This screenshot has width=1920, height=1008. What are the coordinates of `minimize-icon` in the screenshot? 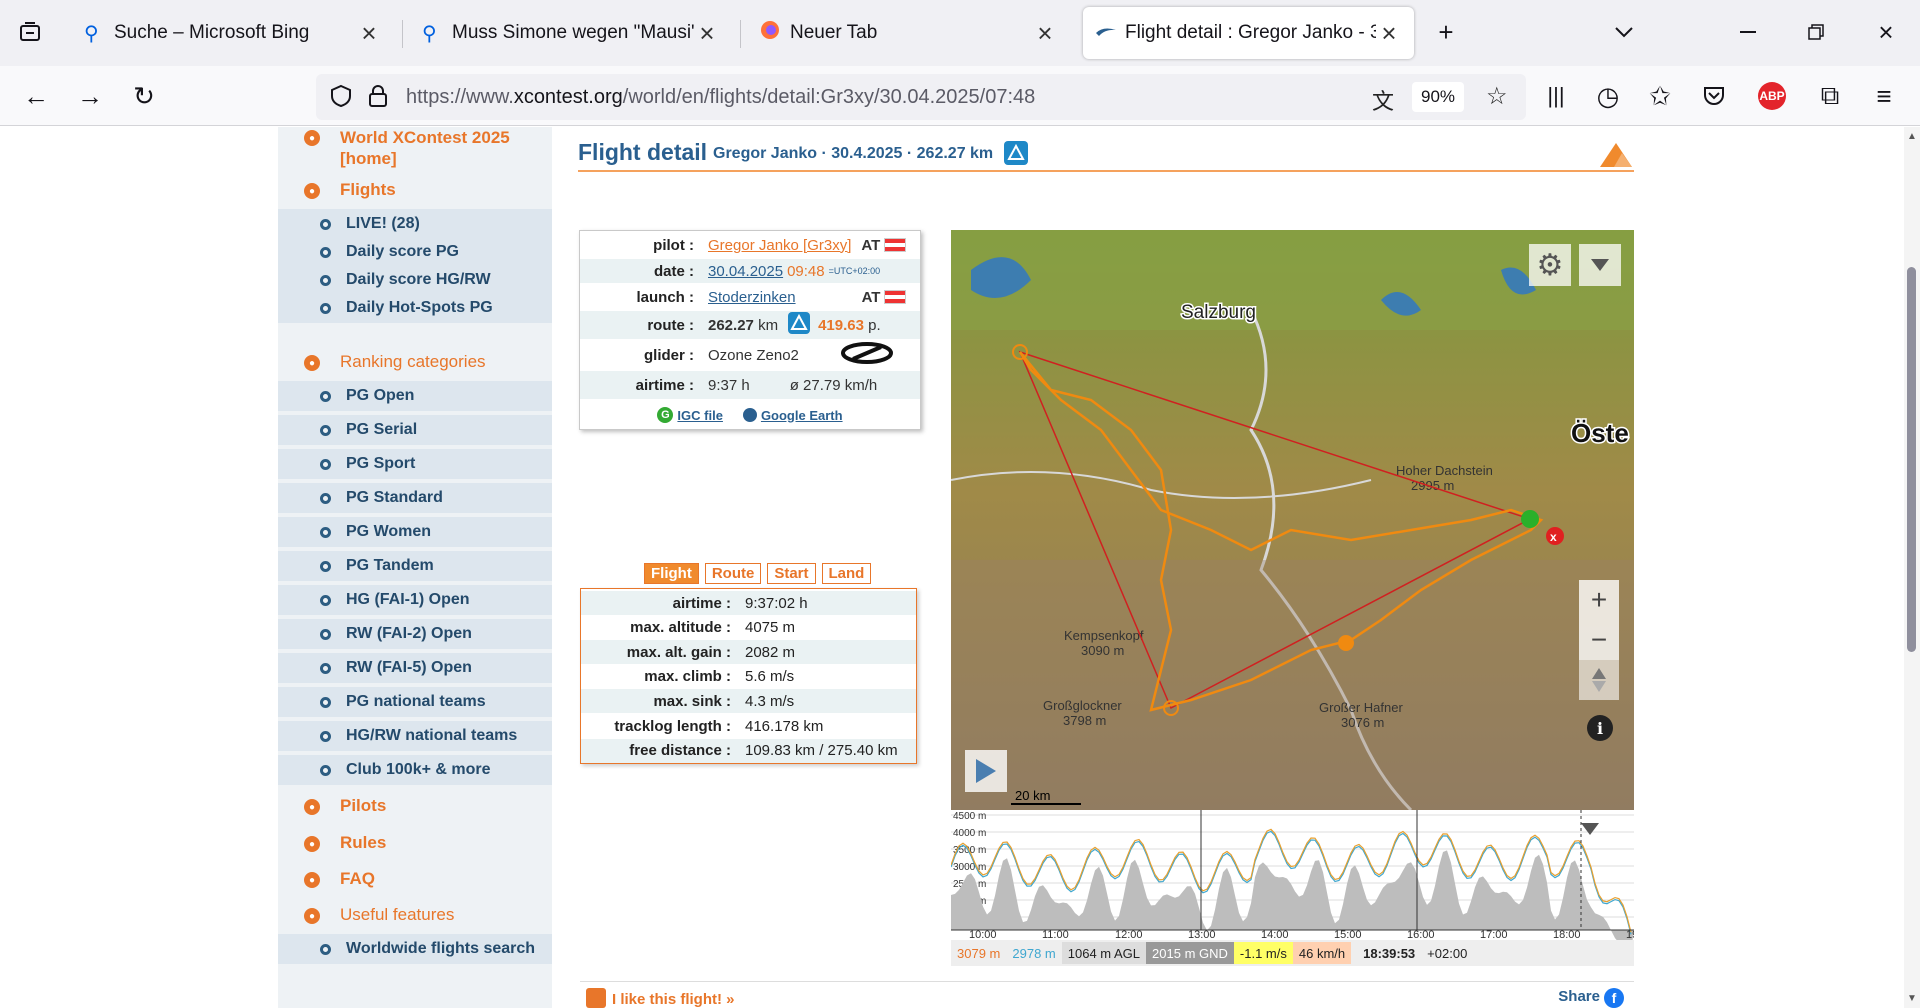 It's located at (1748, 32).